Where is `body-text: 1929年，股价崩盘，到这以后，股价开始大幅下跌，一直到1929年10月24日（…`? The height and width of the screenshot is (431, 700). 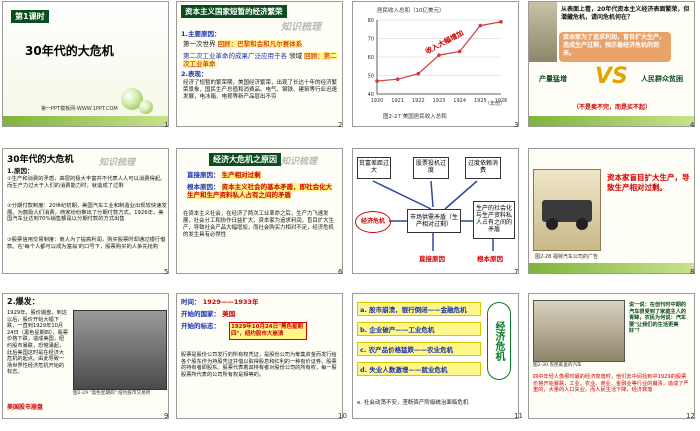 body-text: 1929年，股价崩盘，到这以后，股价开始大幅下跌，一直到1929年10月24日（… is located at coordinates (38, 343).